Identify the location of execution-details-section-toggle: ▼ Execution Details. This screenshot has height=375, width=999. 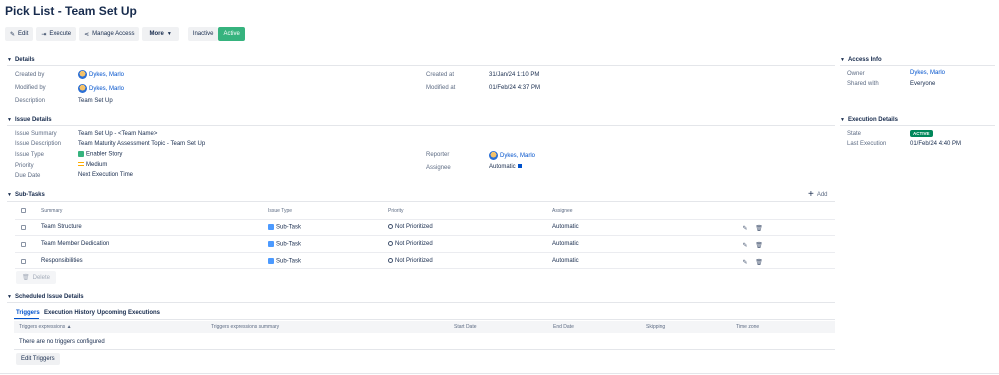
(869, 120).